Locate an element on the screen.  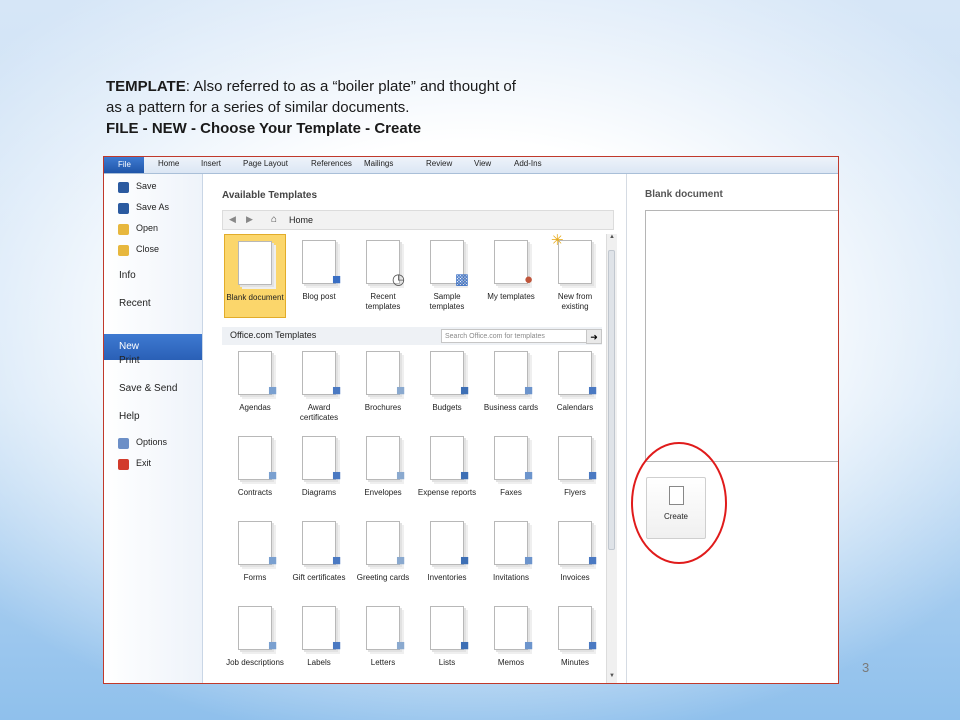
options-icon is located at coordinates (123, 443).